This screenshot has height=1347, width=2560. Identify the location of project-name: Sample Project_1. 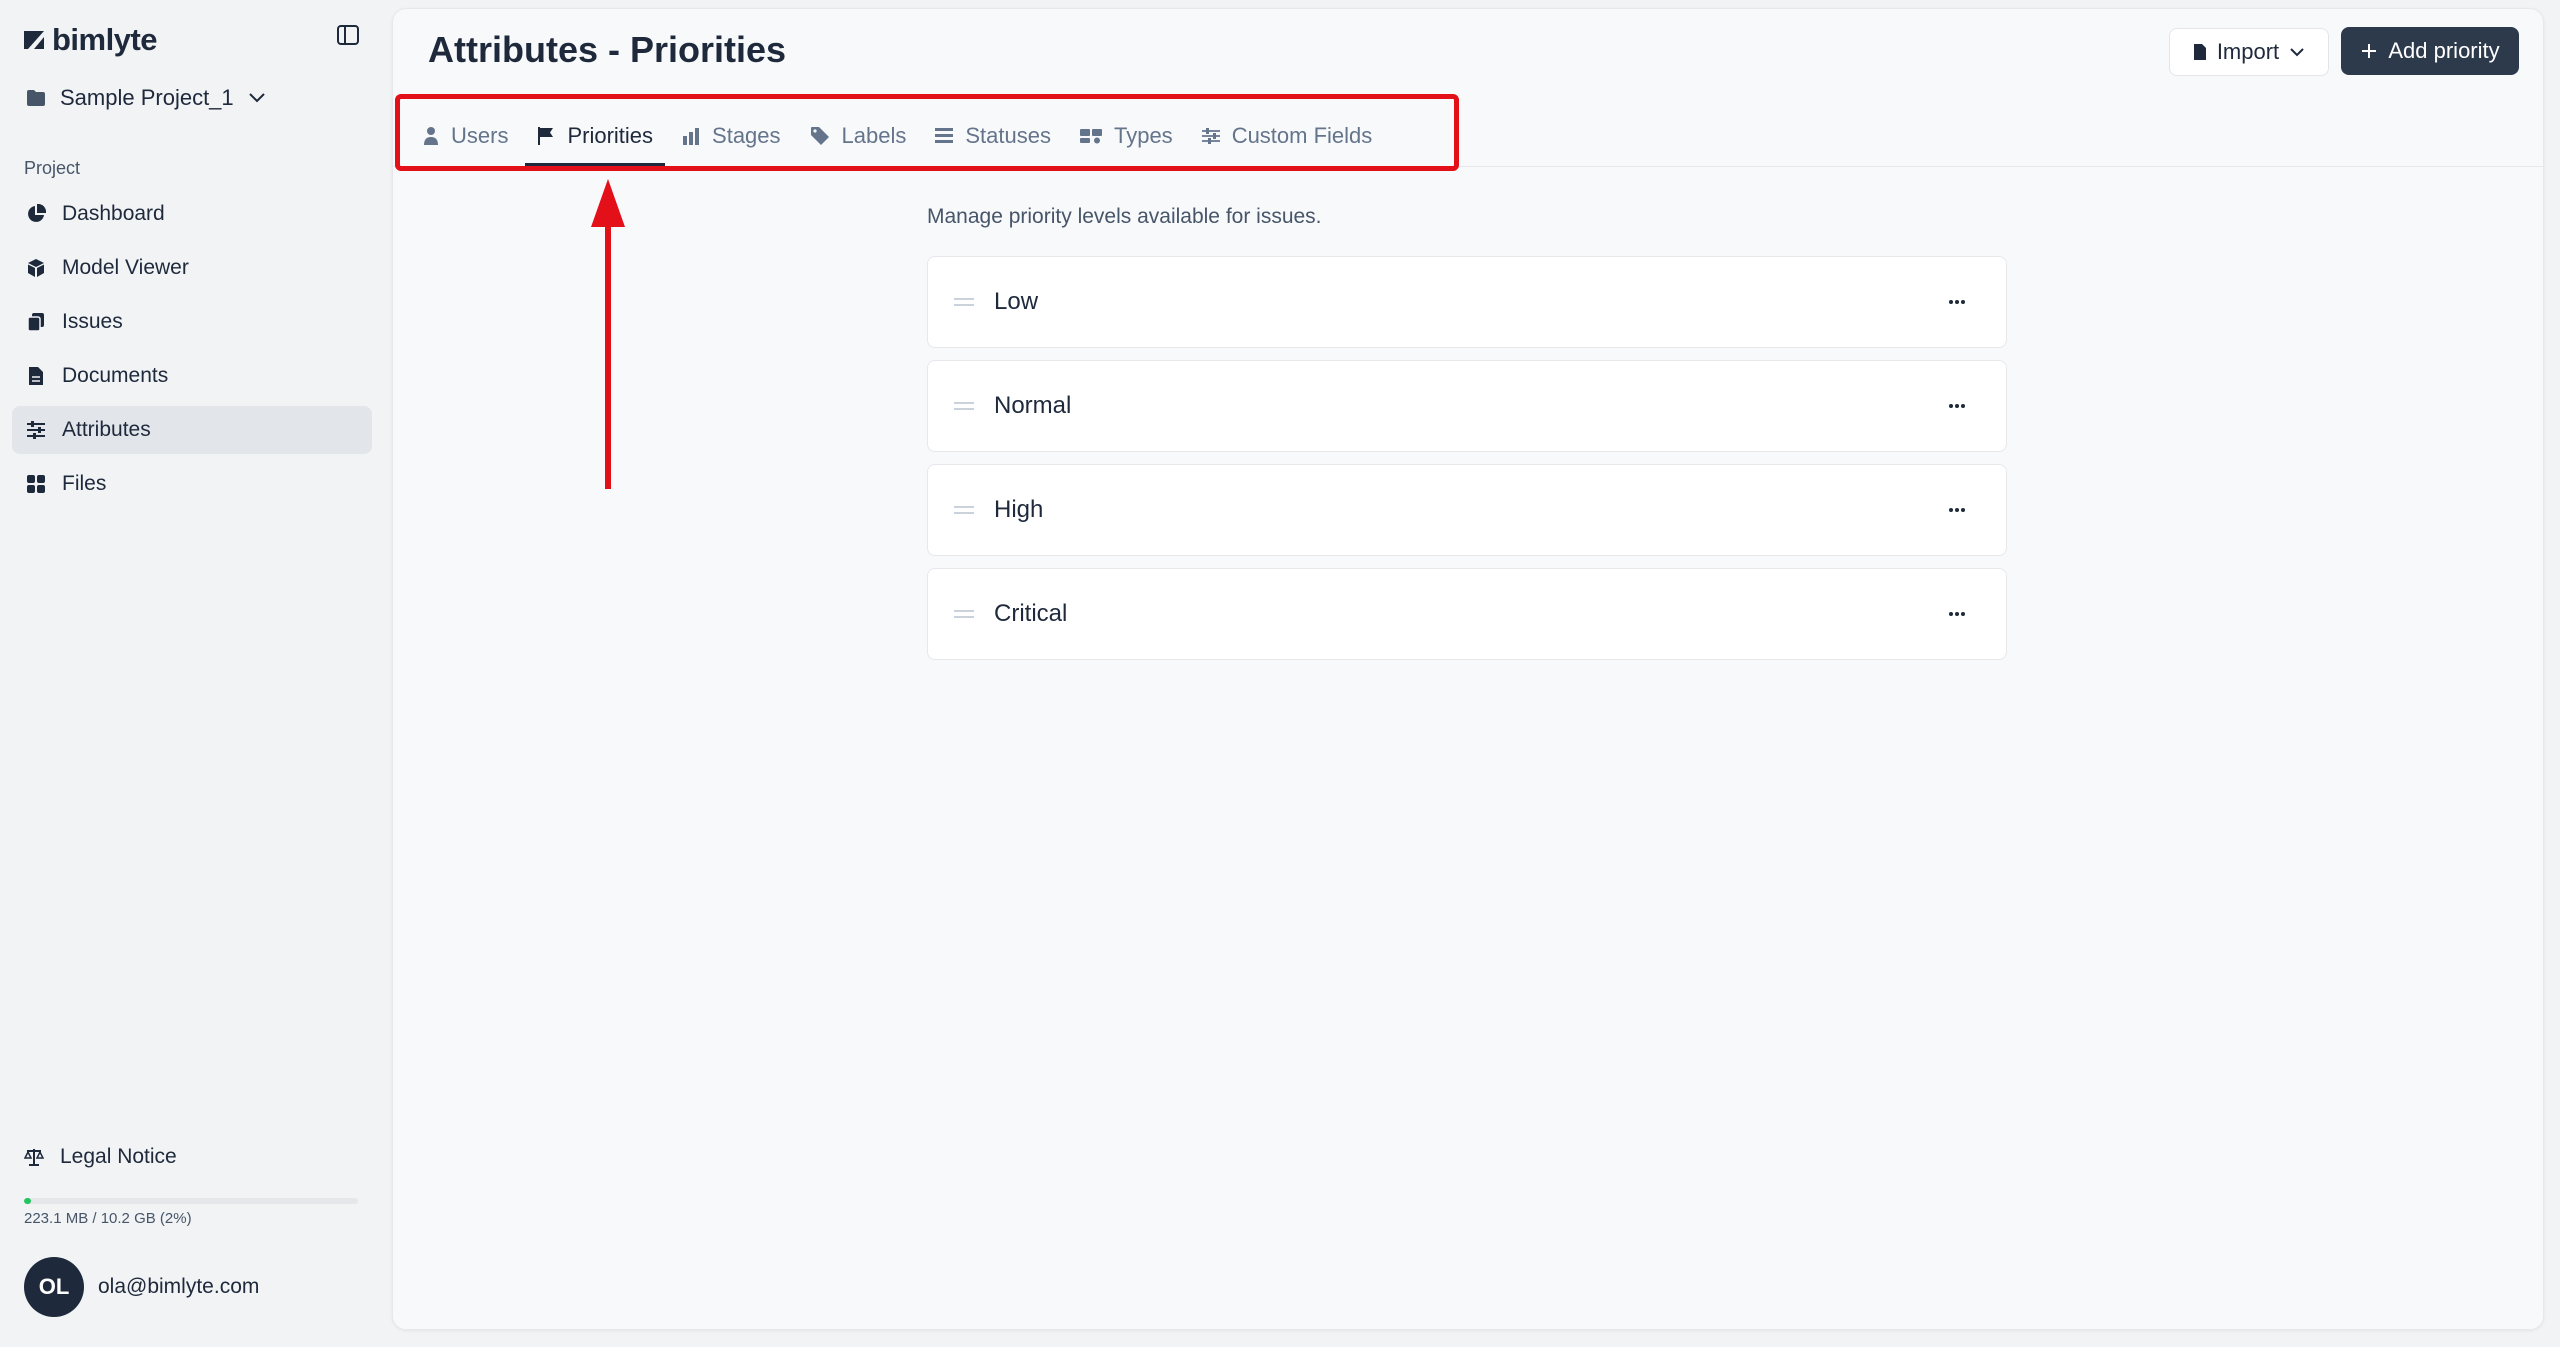
(147, 97).